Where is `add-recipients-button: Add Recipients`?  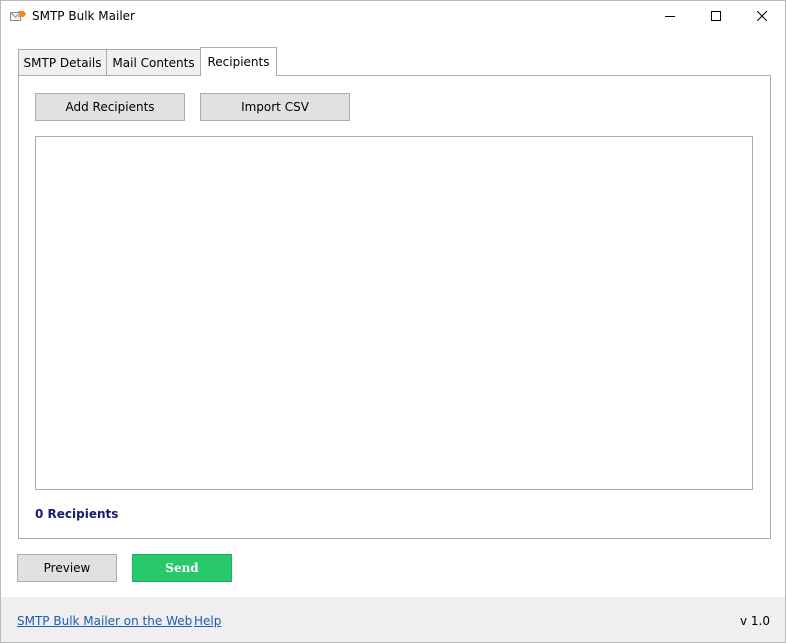
add-recipients-button: Add Recipients is located at coordinates (110, 107).